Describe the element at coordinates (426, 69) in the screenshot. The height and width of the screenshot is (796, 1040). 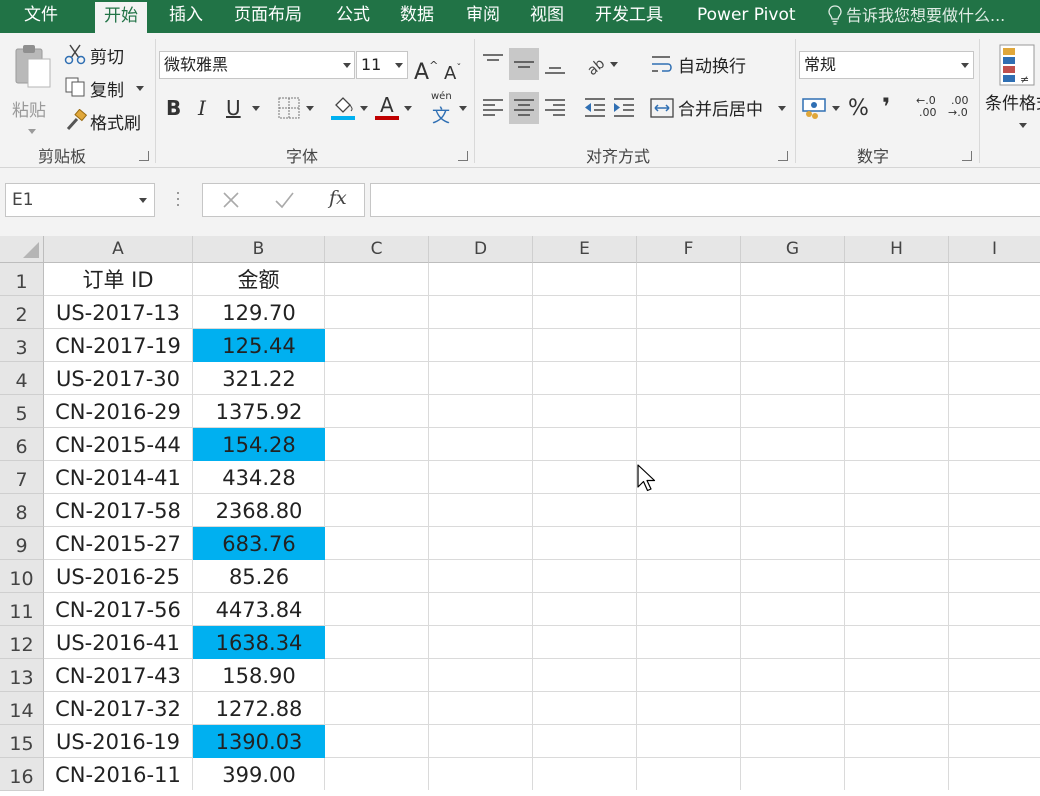
I see `increase-font-size-icon: A^` at that location.